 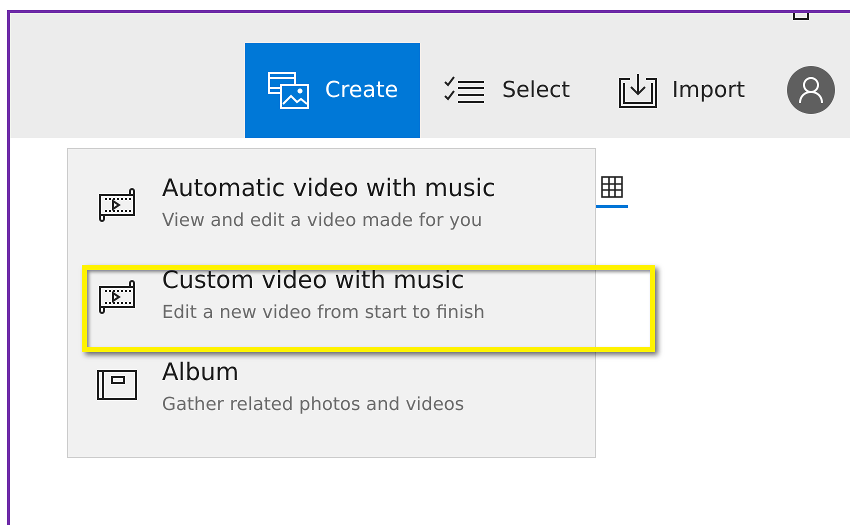 What do you see at coordinates (289, 90) in the screenshot?
I see `photo-video-icon` at bounding box center [289, 90].